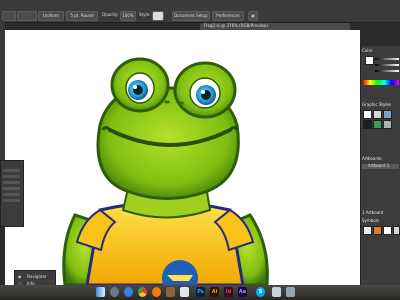 Image resolution: width=400 pixels, height=300 pixels. I want to click on document-tab: Frog2.ai @ 376% (RGB/Preview), so click(275, 26).